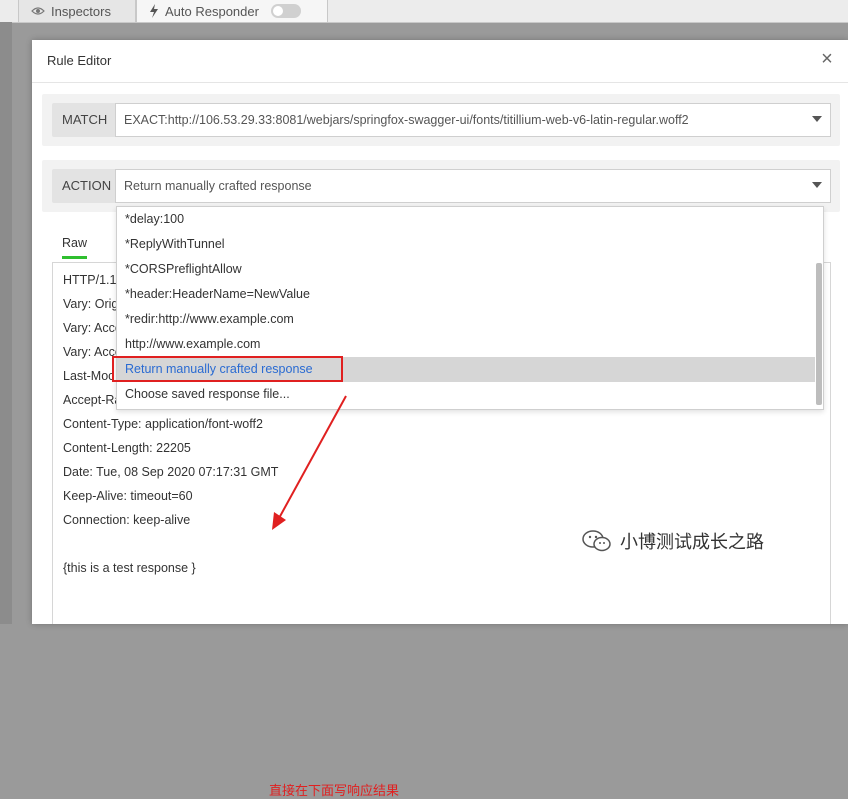  What do you see at coordinates (692, 542) in the screenshot?
I see `watermark-text: 小博测试成长之路` at bounding box center [692, 542].